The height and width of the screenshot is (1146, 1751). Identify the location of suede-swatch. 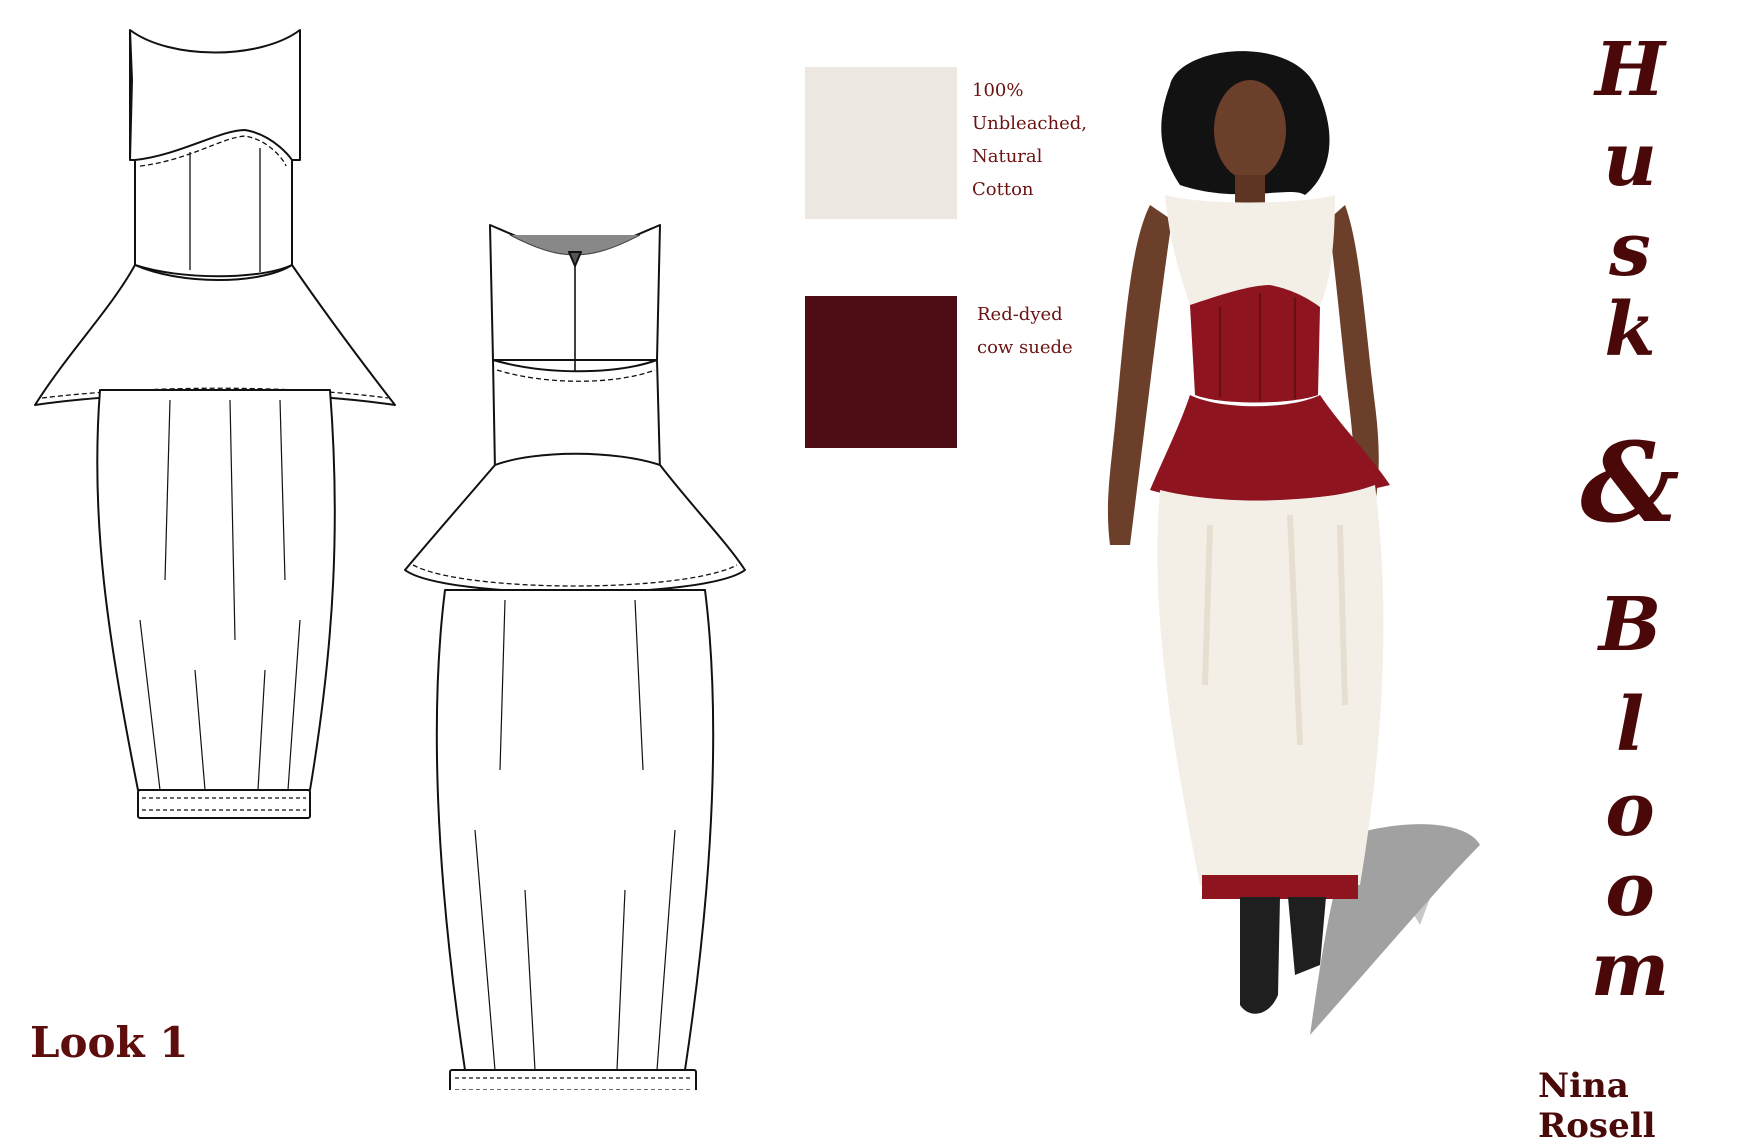
(881, 372).